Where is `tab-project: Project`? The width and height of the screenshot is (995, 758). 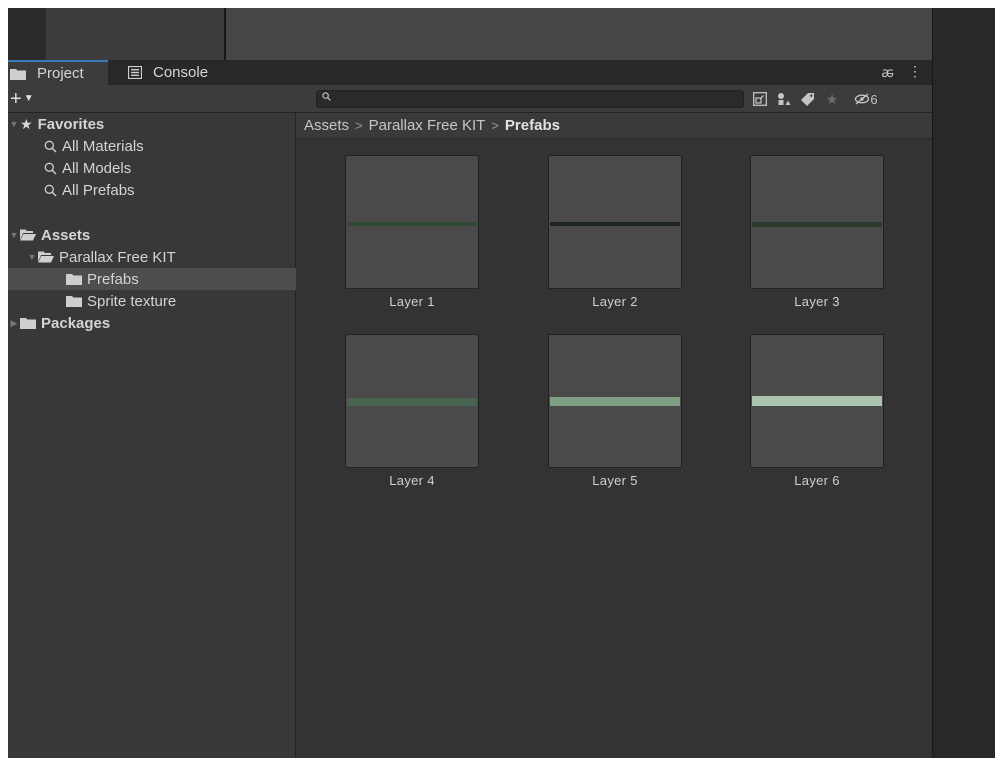
tab-project: Project is located at coordinates (58, 72).